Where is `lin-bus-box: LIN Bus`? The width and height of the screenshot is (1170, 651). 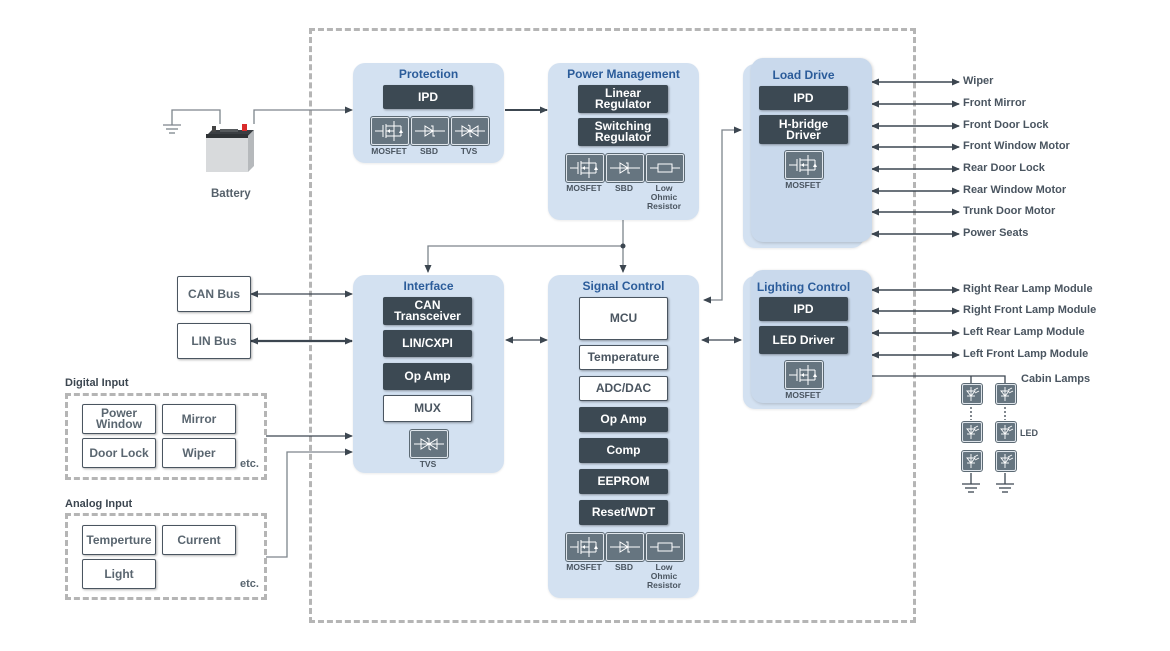
lin-bus-box: LIN Bus is located at coordinates (214, 341).